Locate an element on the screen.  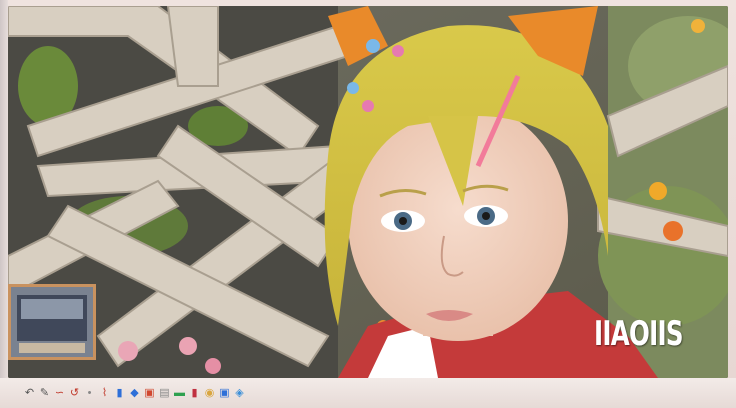
pencil-icon: ✎ is located at coordinates (44, 393).